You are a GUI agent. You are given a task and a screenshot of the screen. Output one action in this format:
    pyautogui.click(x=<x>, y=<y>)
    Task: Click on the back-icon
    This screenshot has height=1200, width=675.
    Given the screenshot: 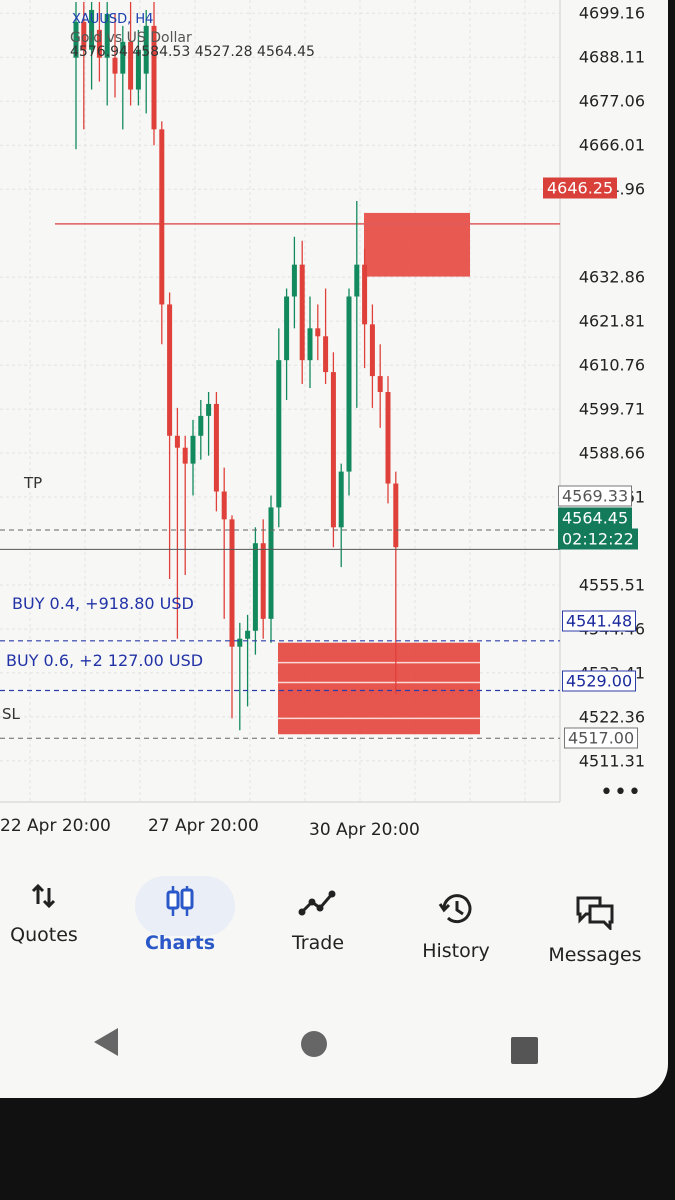 What is the action you would take?
    pyautogui.click(x=106, y=1042)
    